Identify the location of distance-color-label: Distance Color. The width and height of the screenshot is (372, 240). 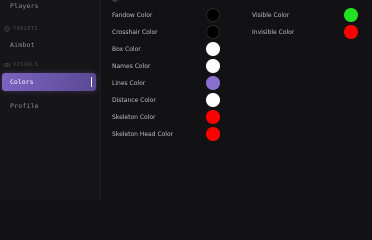
(134, 100).